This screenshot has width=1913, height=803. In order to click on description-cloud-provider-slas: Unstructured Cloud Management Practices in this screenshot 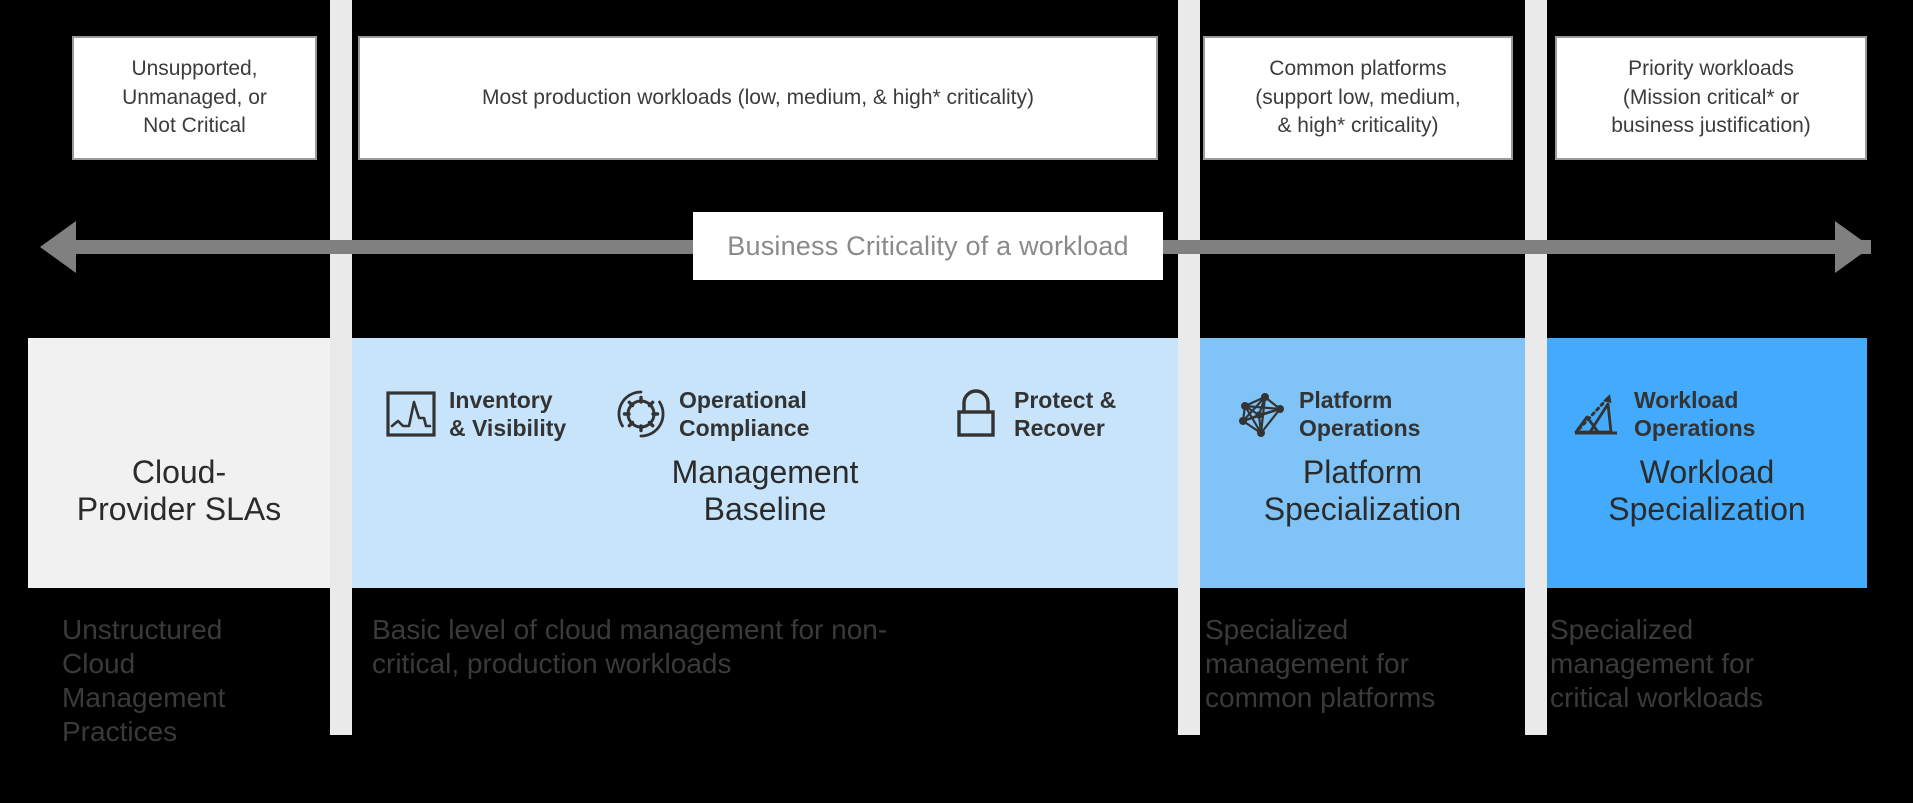, I will do `click(144, 680)`.